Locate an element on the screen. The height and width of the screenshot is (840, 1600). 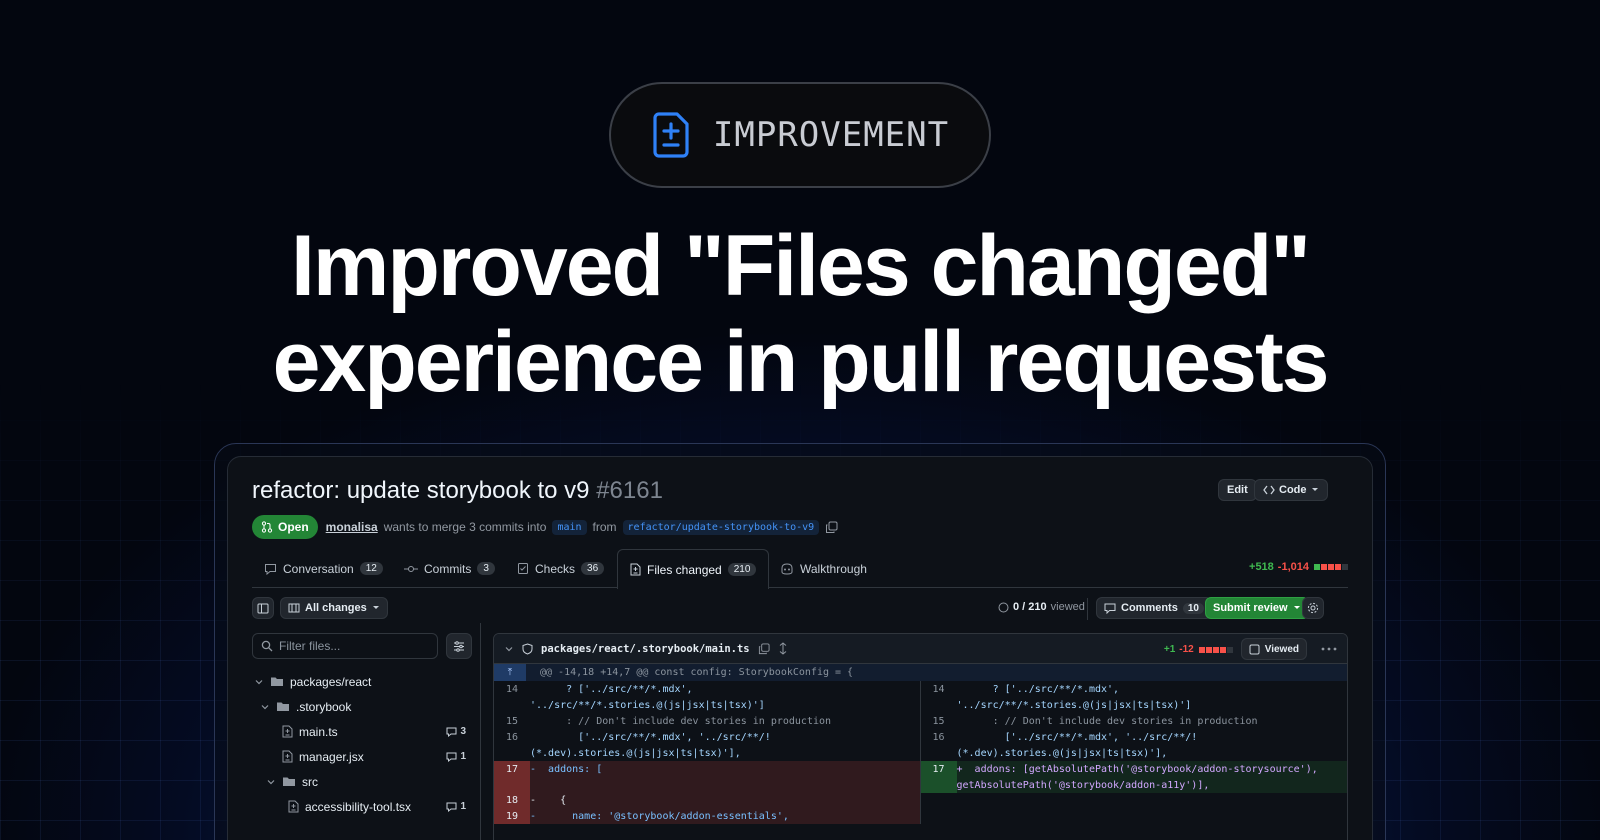
viewed-progress: 0 / 210 viewed is located at coordinates (1041, 607).